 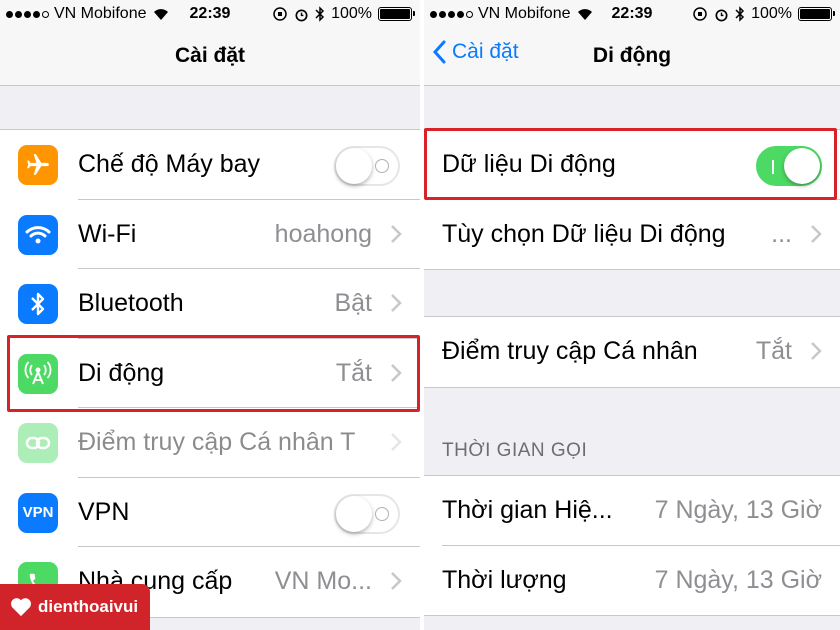 I want to click on row-lifetime: Thời lượng 7 Ngày, 13 Giờ, so click(x=632, y=581).